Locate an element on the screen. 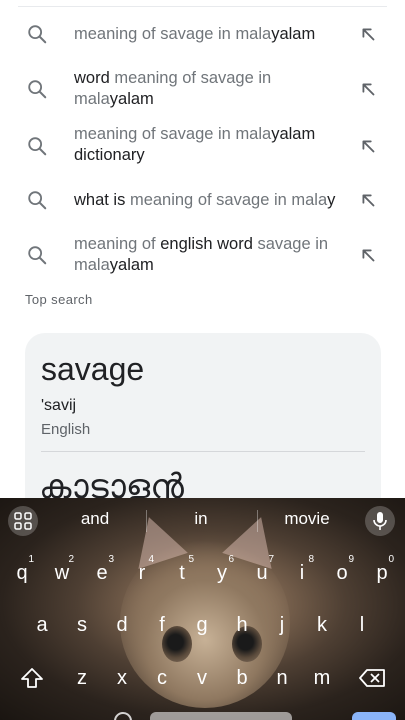 The image size is (405, 720). key-t: t5 is located at coordinates (182, 573).